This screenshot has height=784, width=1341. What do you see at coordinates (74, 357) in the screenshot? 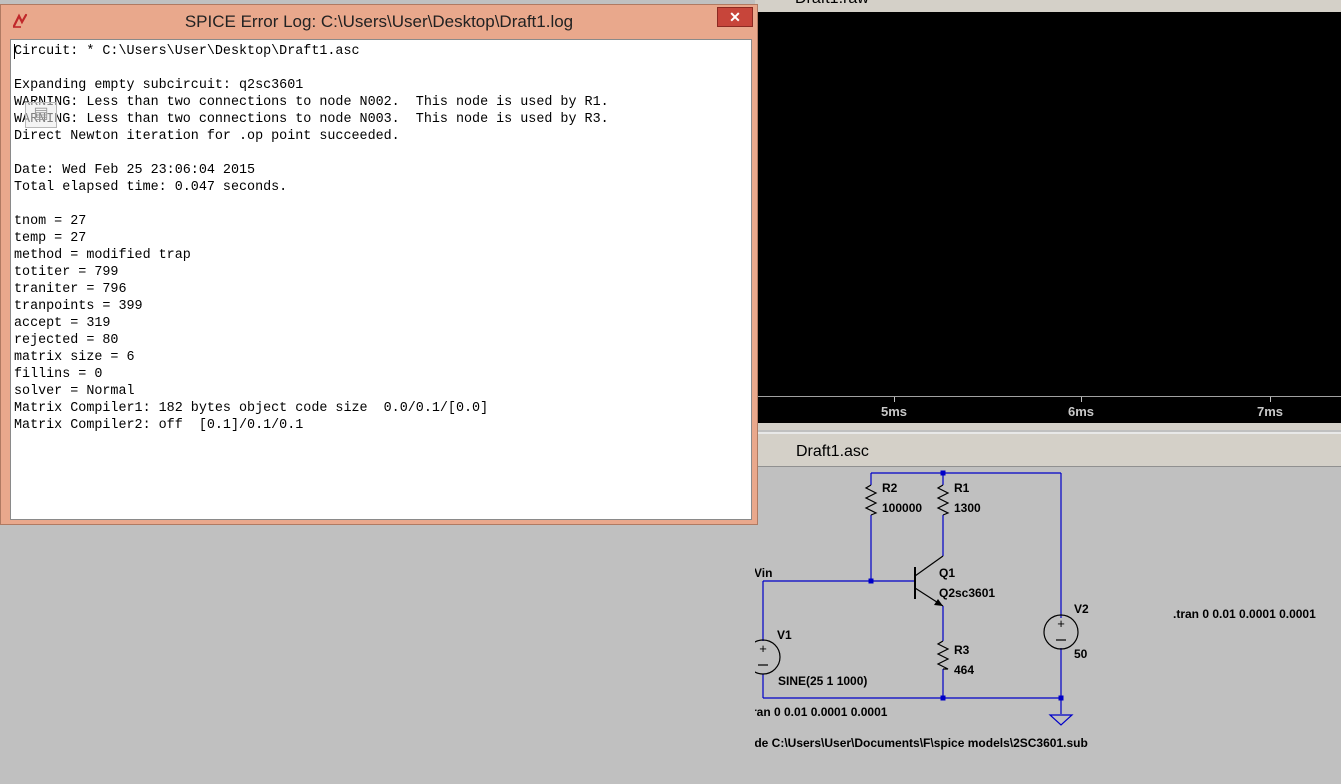
I see `log-line: matrix size = 6` at bounding box center [74, 357].